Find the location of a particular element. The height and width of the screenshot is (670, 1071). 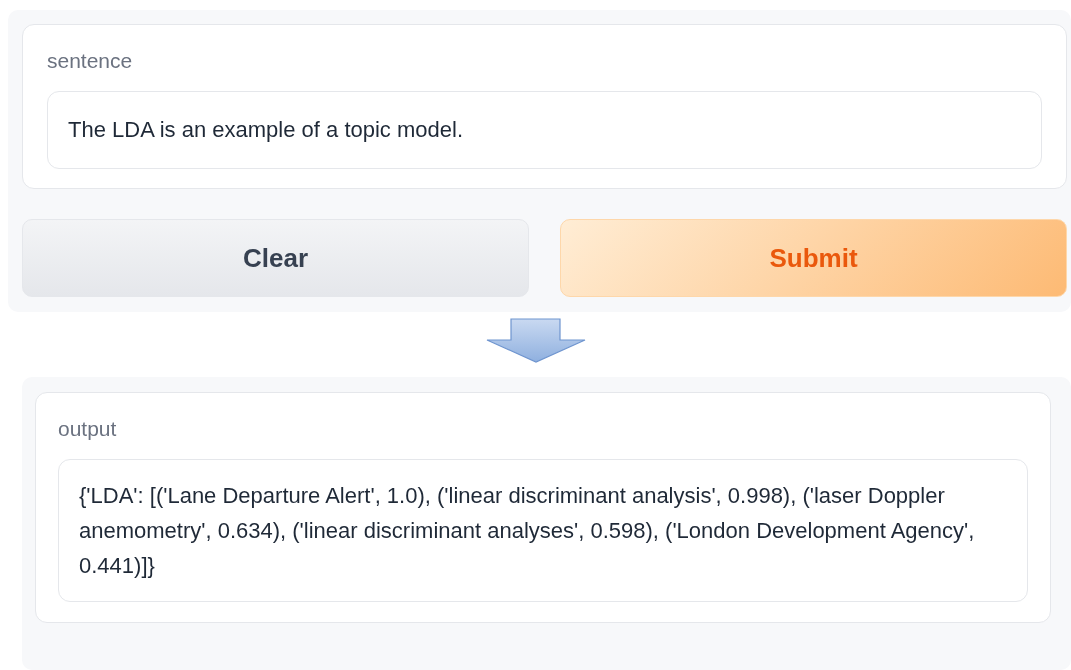

field-label: sentence is located at coordinates (90, 61).